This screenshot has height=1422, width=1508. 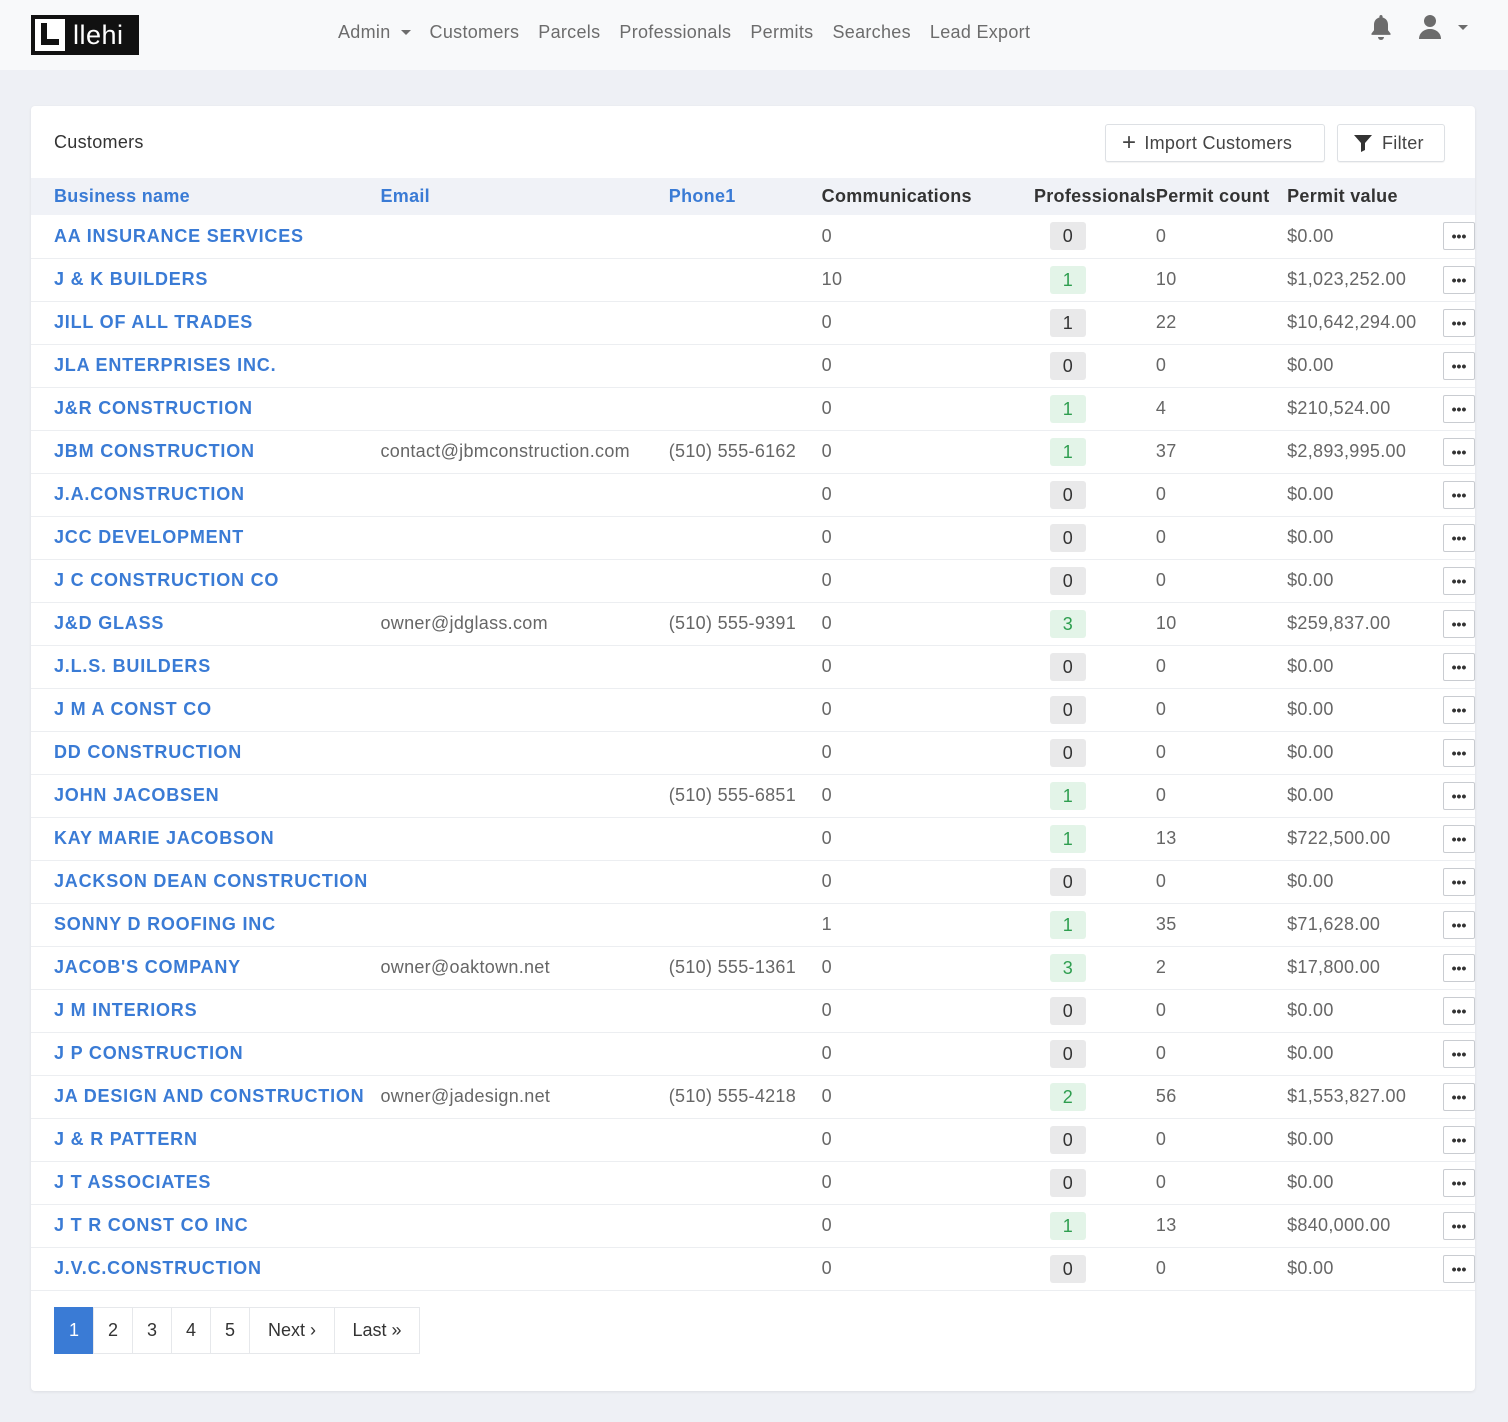 I want to click on business-name-link: DD CONSTRUCTION, so click(x=148, y=752).